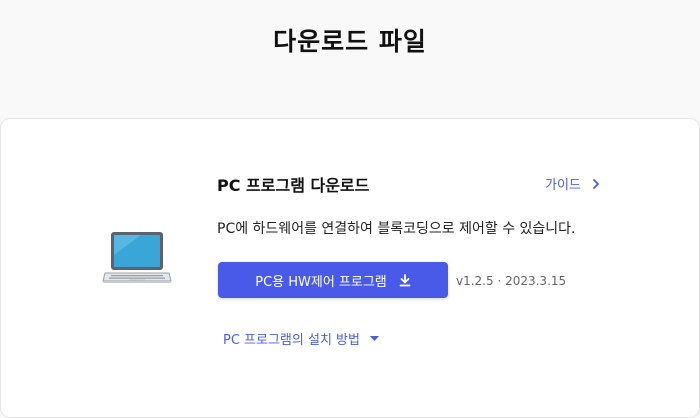  What do you see at coordinates (396, 229) in the screenshot?
I see `description: PC에 하드웨어를 연결하여 블록코딩으로 제어할 수 있습니다.` at bounding box center [396, 229].